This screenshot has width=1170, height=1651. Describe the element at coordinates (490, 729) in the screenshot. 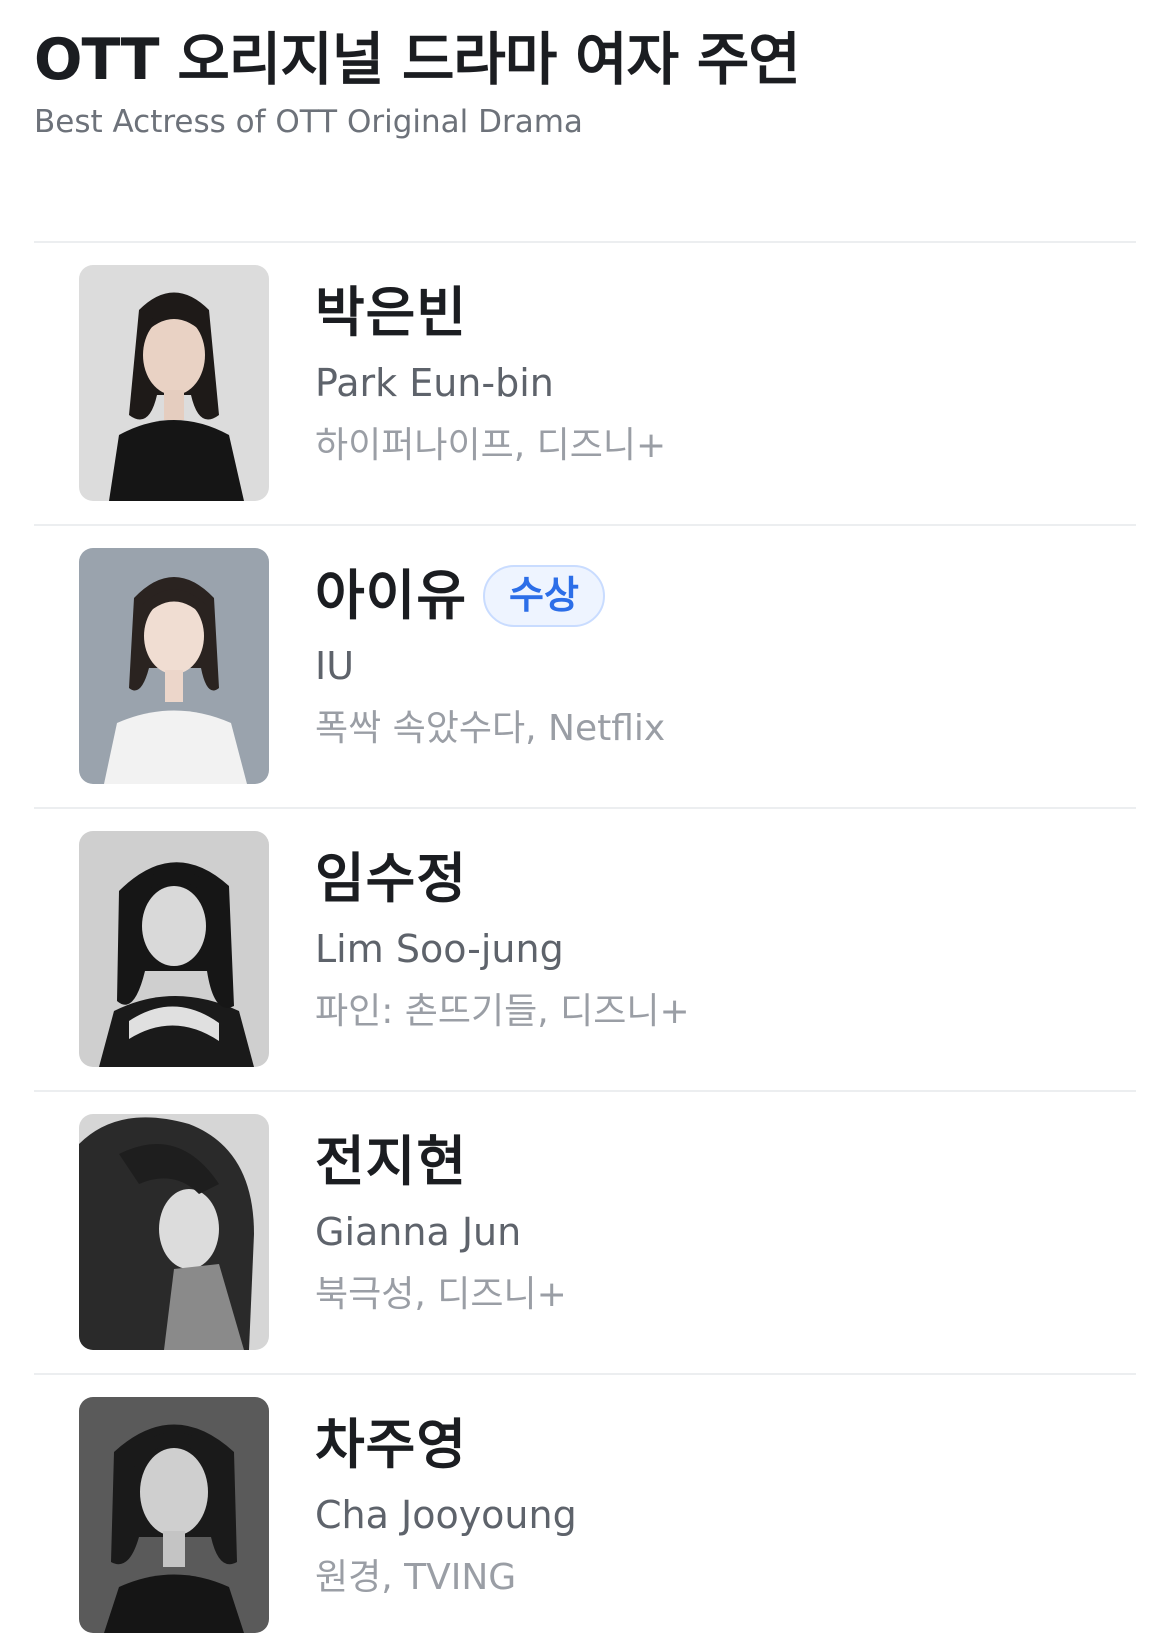

I see `nominee-work: 폭싹 속았수다, Netflix` at that location.